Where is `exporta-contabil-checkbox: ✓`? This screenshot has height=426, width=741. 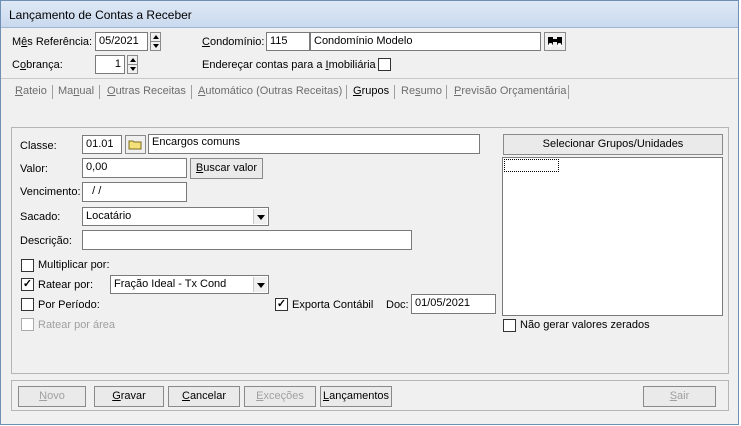 exporta-contabil-checkbox: ✓ is located at coordinates (281, 304).